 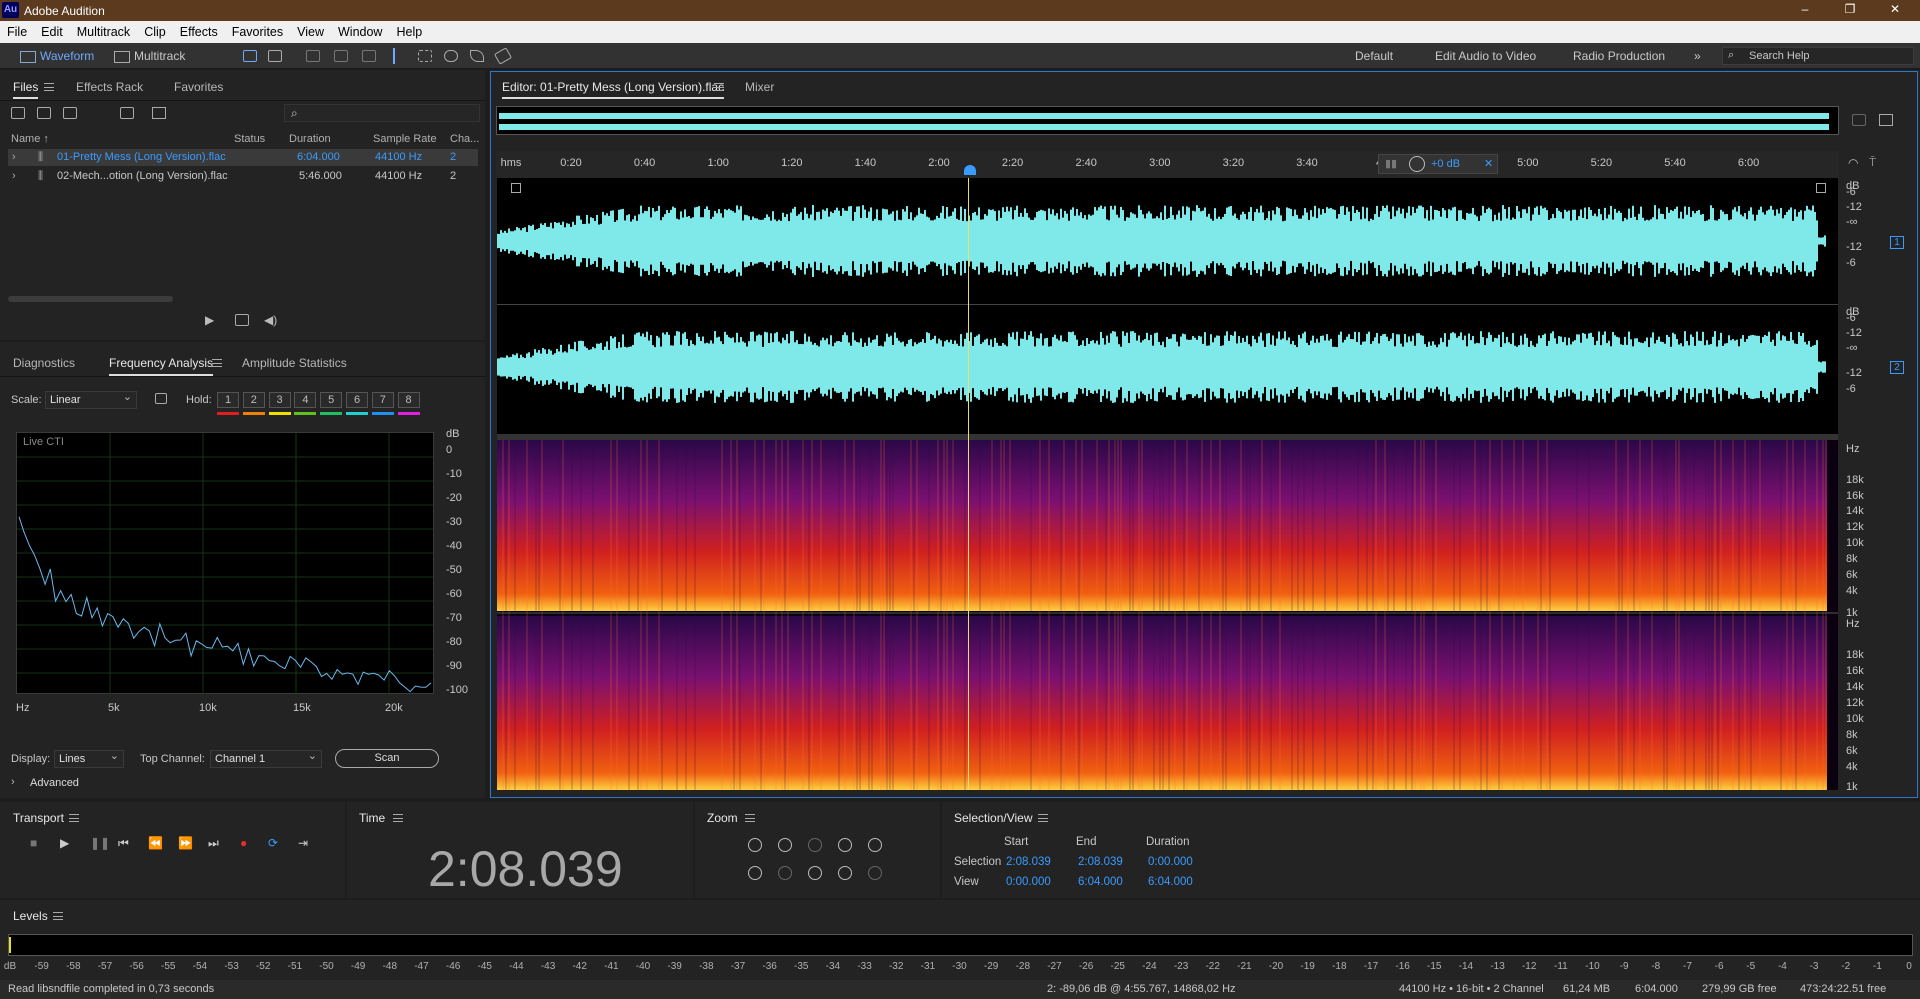 I want to click on go-to-end-icon: ⏭, so click(x=213, y=843).